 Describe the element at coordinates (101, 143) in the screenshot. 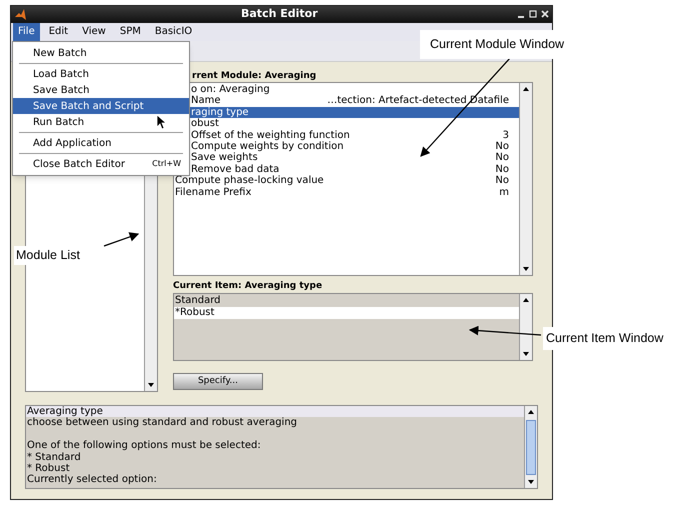

I see `menu-entry: Add Application` at that location.